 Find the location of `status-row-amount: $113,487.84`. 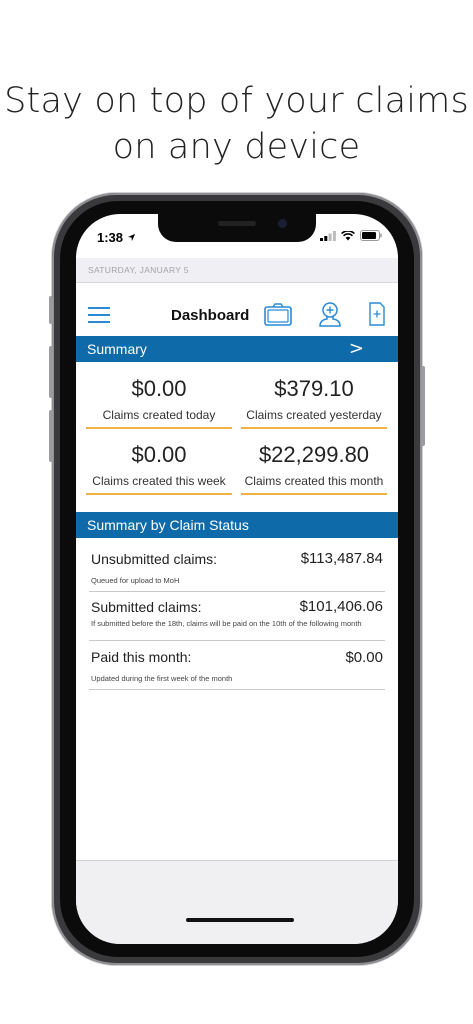

status-row-amount: $113,487.84 is located at coordinates (341, 558).